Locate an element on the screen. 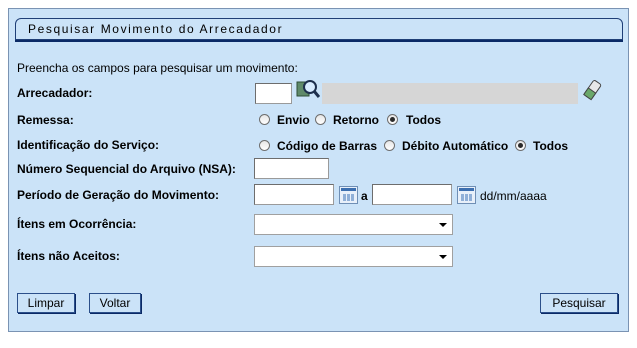 The height and width of the screenshot is (348, 637). remessa-todos-label: Todos is located at coordinates (424, 120).